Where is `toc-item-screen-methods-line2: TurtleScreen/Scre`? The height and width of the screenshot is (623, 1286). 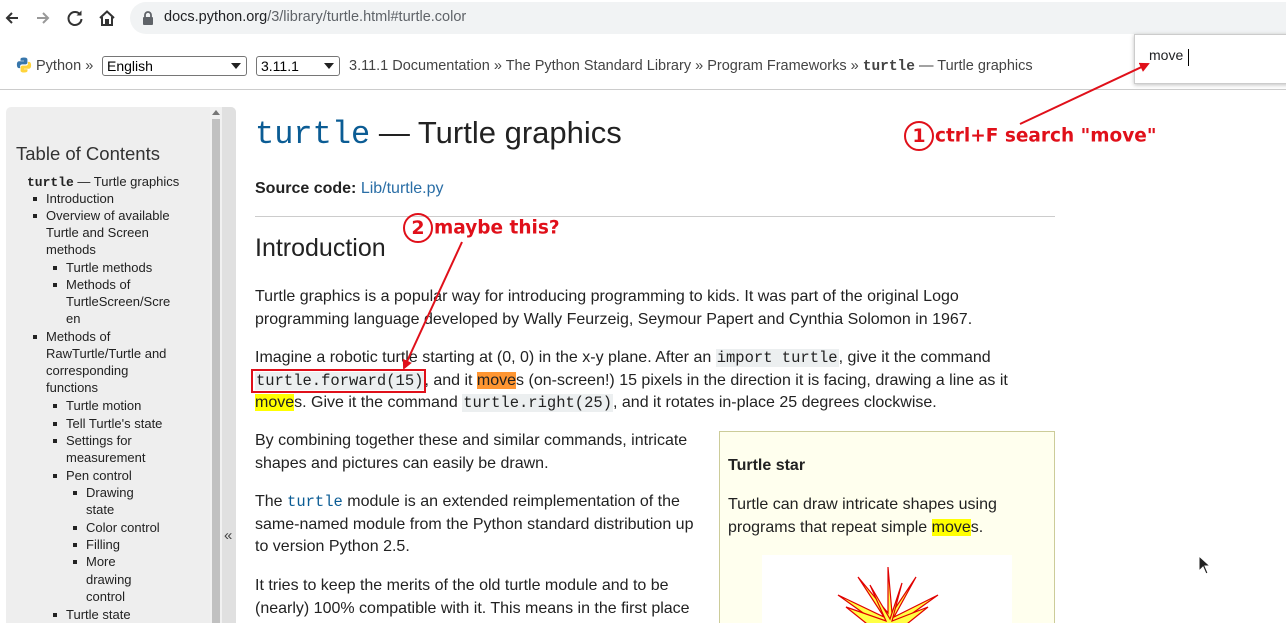
toc-item-screen-methods-line2: TurtleScreen/Scre is located at coordinates (118, 301).